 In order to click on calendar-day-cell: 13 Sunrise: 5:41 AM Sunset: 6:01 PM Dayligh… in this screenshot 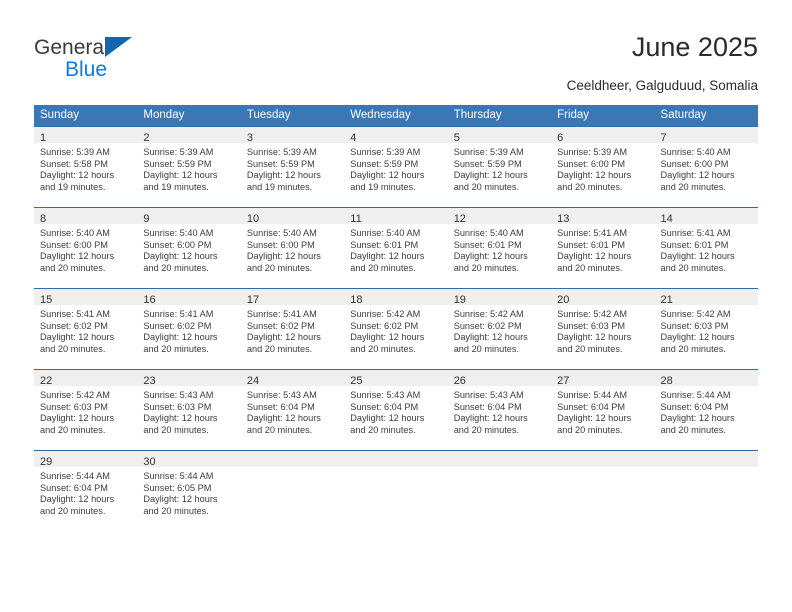, I will do `click(603, 248)`.